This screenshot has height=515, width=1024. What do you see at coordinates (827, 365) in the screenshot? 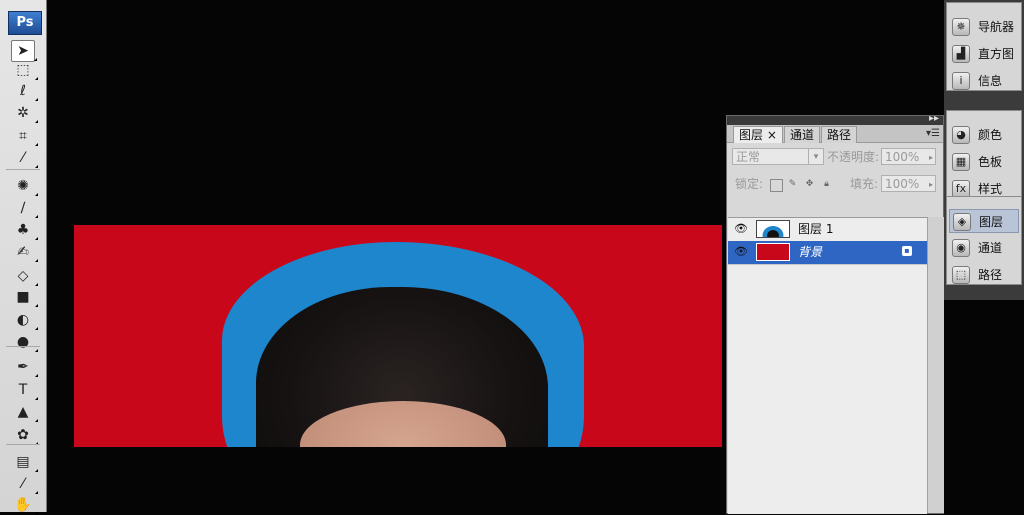
I see `layer-list: 👁︎ 图层 1 👁︎ 背景 ▪` at bounding box center [827, 365].